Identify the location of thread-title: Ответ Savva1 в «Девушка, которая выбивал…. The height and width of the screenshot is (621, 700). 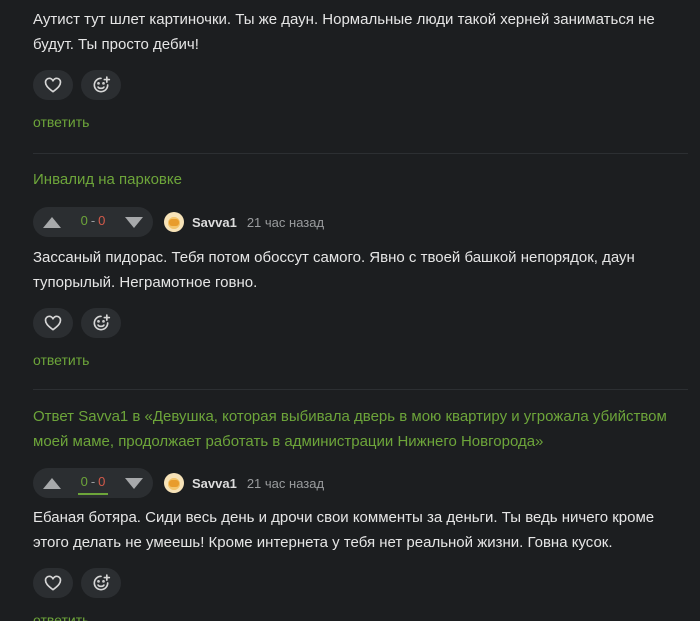
(356, 429).